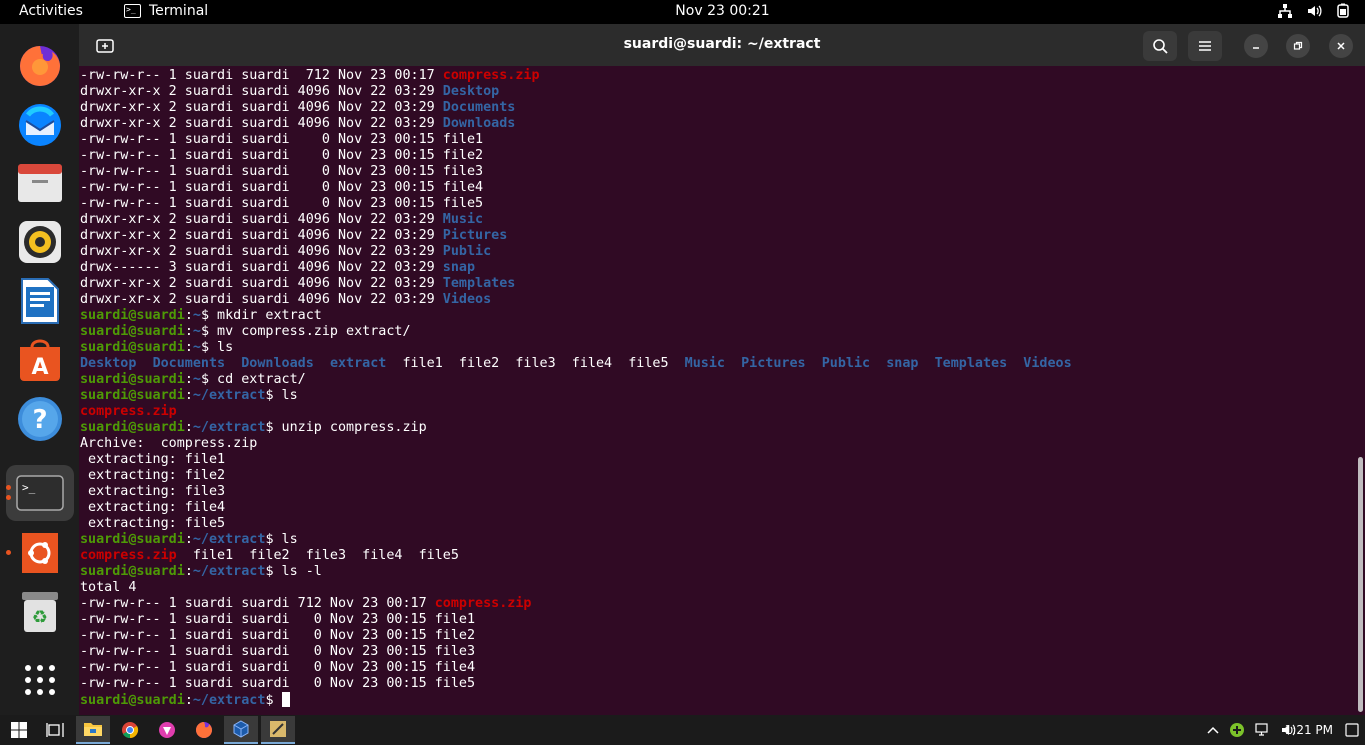  Describe the element at coordinates (1309, 730) in the screenshot. I see `taskbar-clock: 1:21 PM` at that location.